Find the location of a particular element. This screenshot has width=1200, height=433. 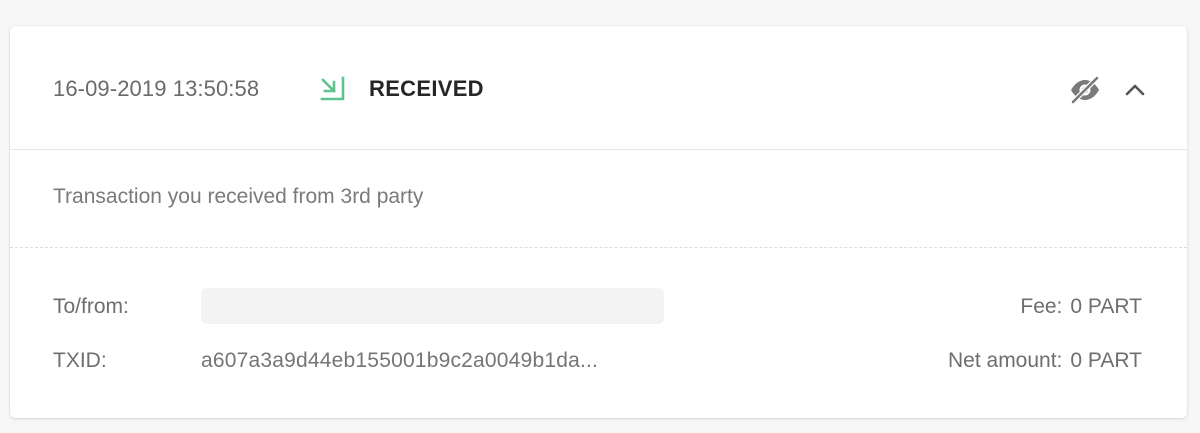

chevron-up-icon is located at coordinates (1135, 90).